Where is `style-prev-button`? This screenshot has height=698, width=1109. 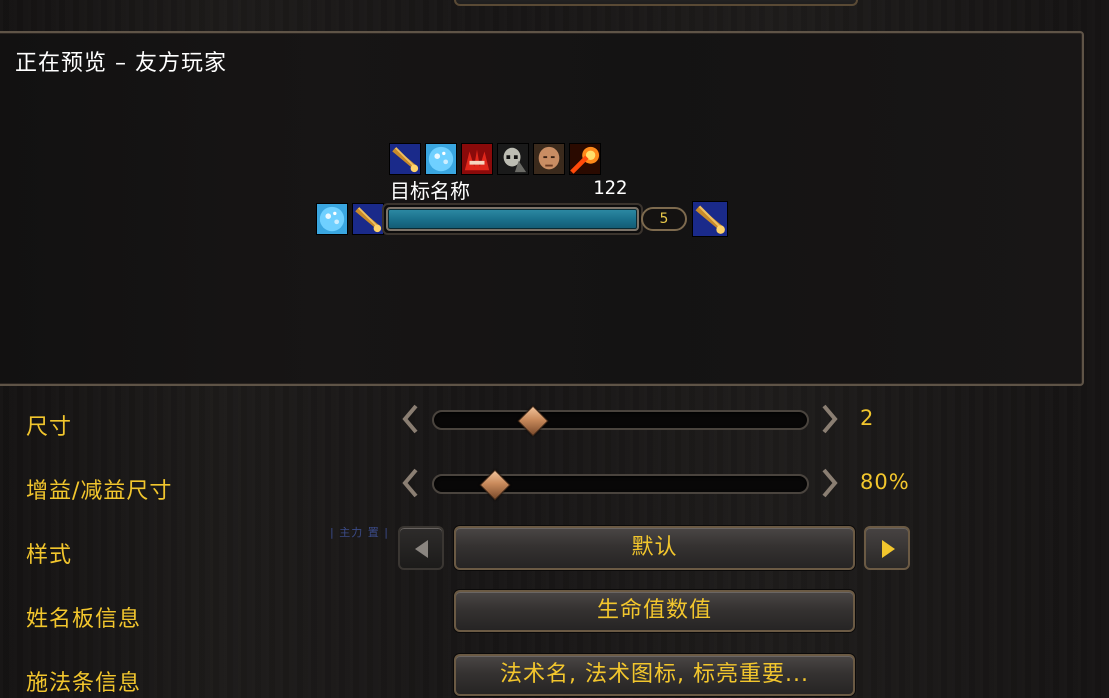 style-prev-button is located at coordinates (421, 548).